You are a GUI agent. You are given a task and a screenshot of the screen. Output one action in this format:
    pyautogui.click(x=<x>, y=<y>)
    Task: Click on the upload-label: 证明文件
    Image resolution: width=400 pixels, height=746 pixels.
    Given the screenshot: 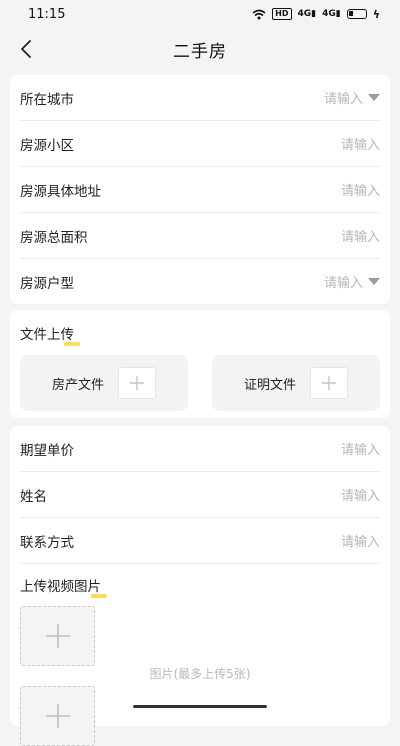 What is the action you would take?
    pyautogui.click(x=269, y=385)
    